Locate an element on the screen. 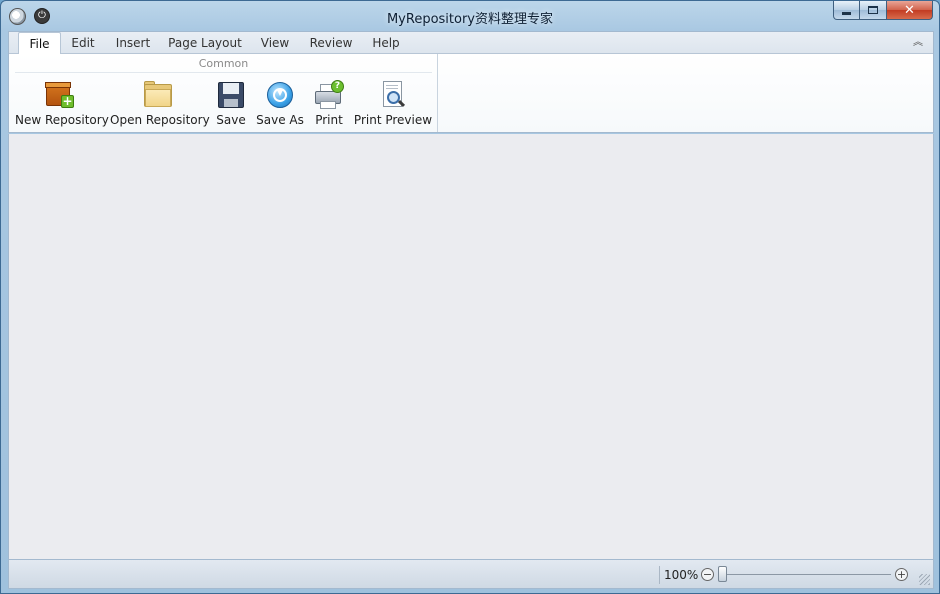 Image resolution: width=940 pixels, height=594 pixels. window-controls: ✕ is located at coordinates (883, 11).